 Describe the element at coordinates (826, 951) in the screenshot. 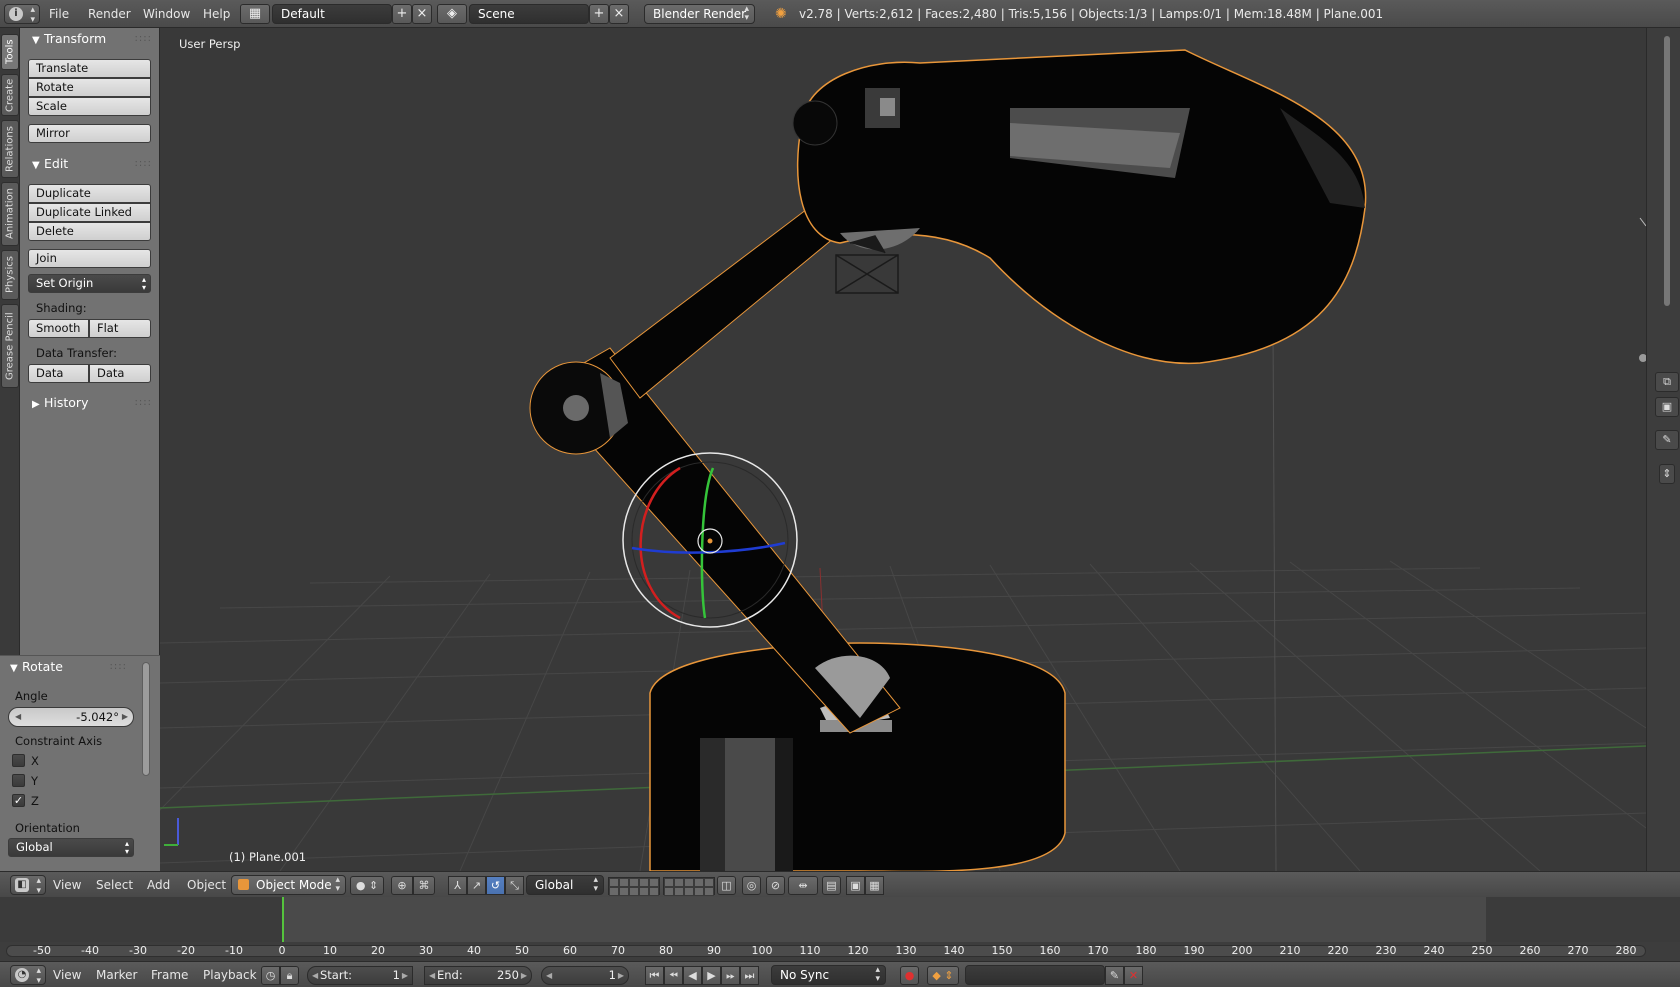

I see `timeline-scrollbar` at that location.